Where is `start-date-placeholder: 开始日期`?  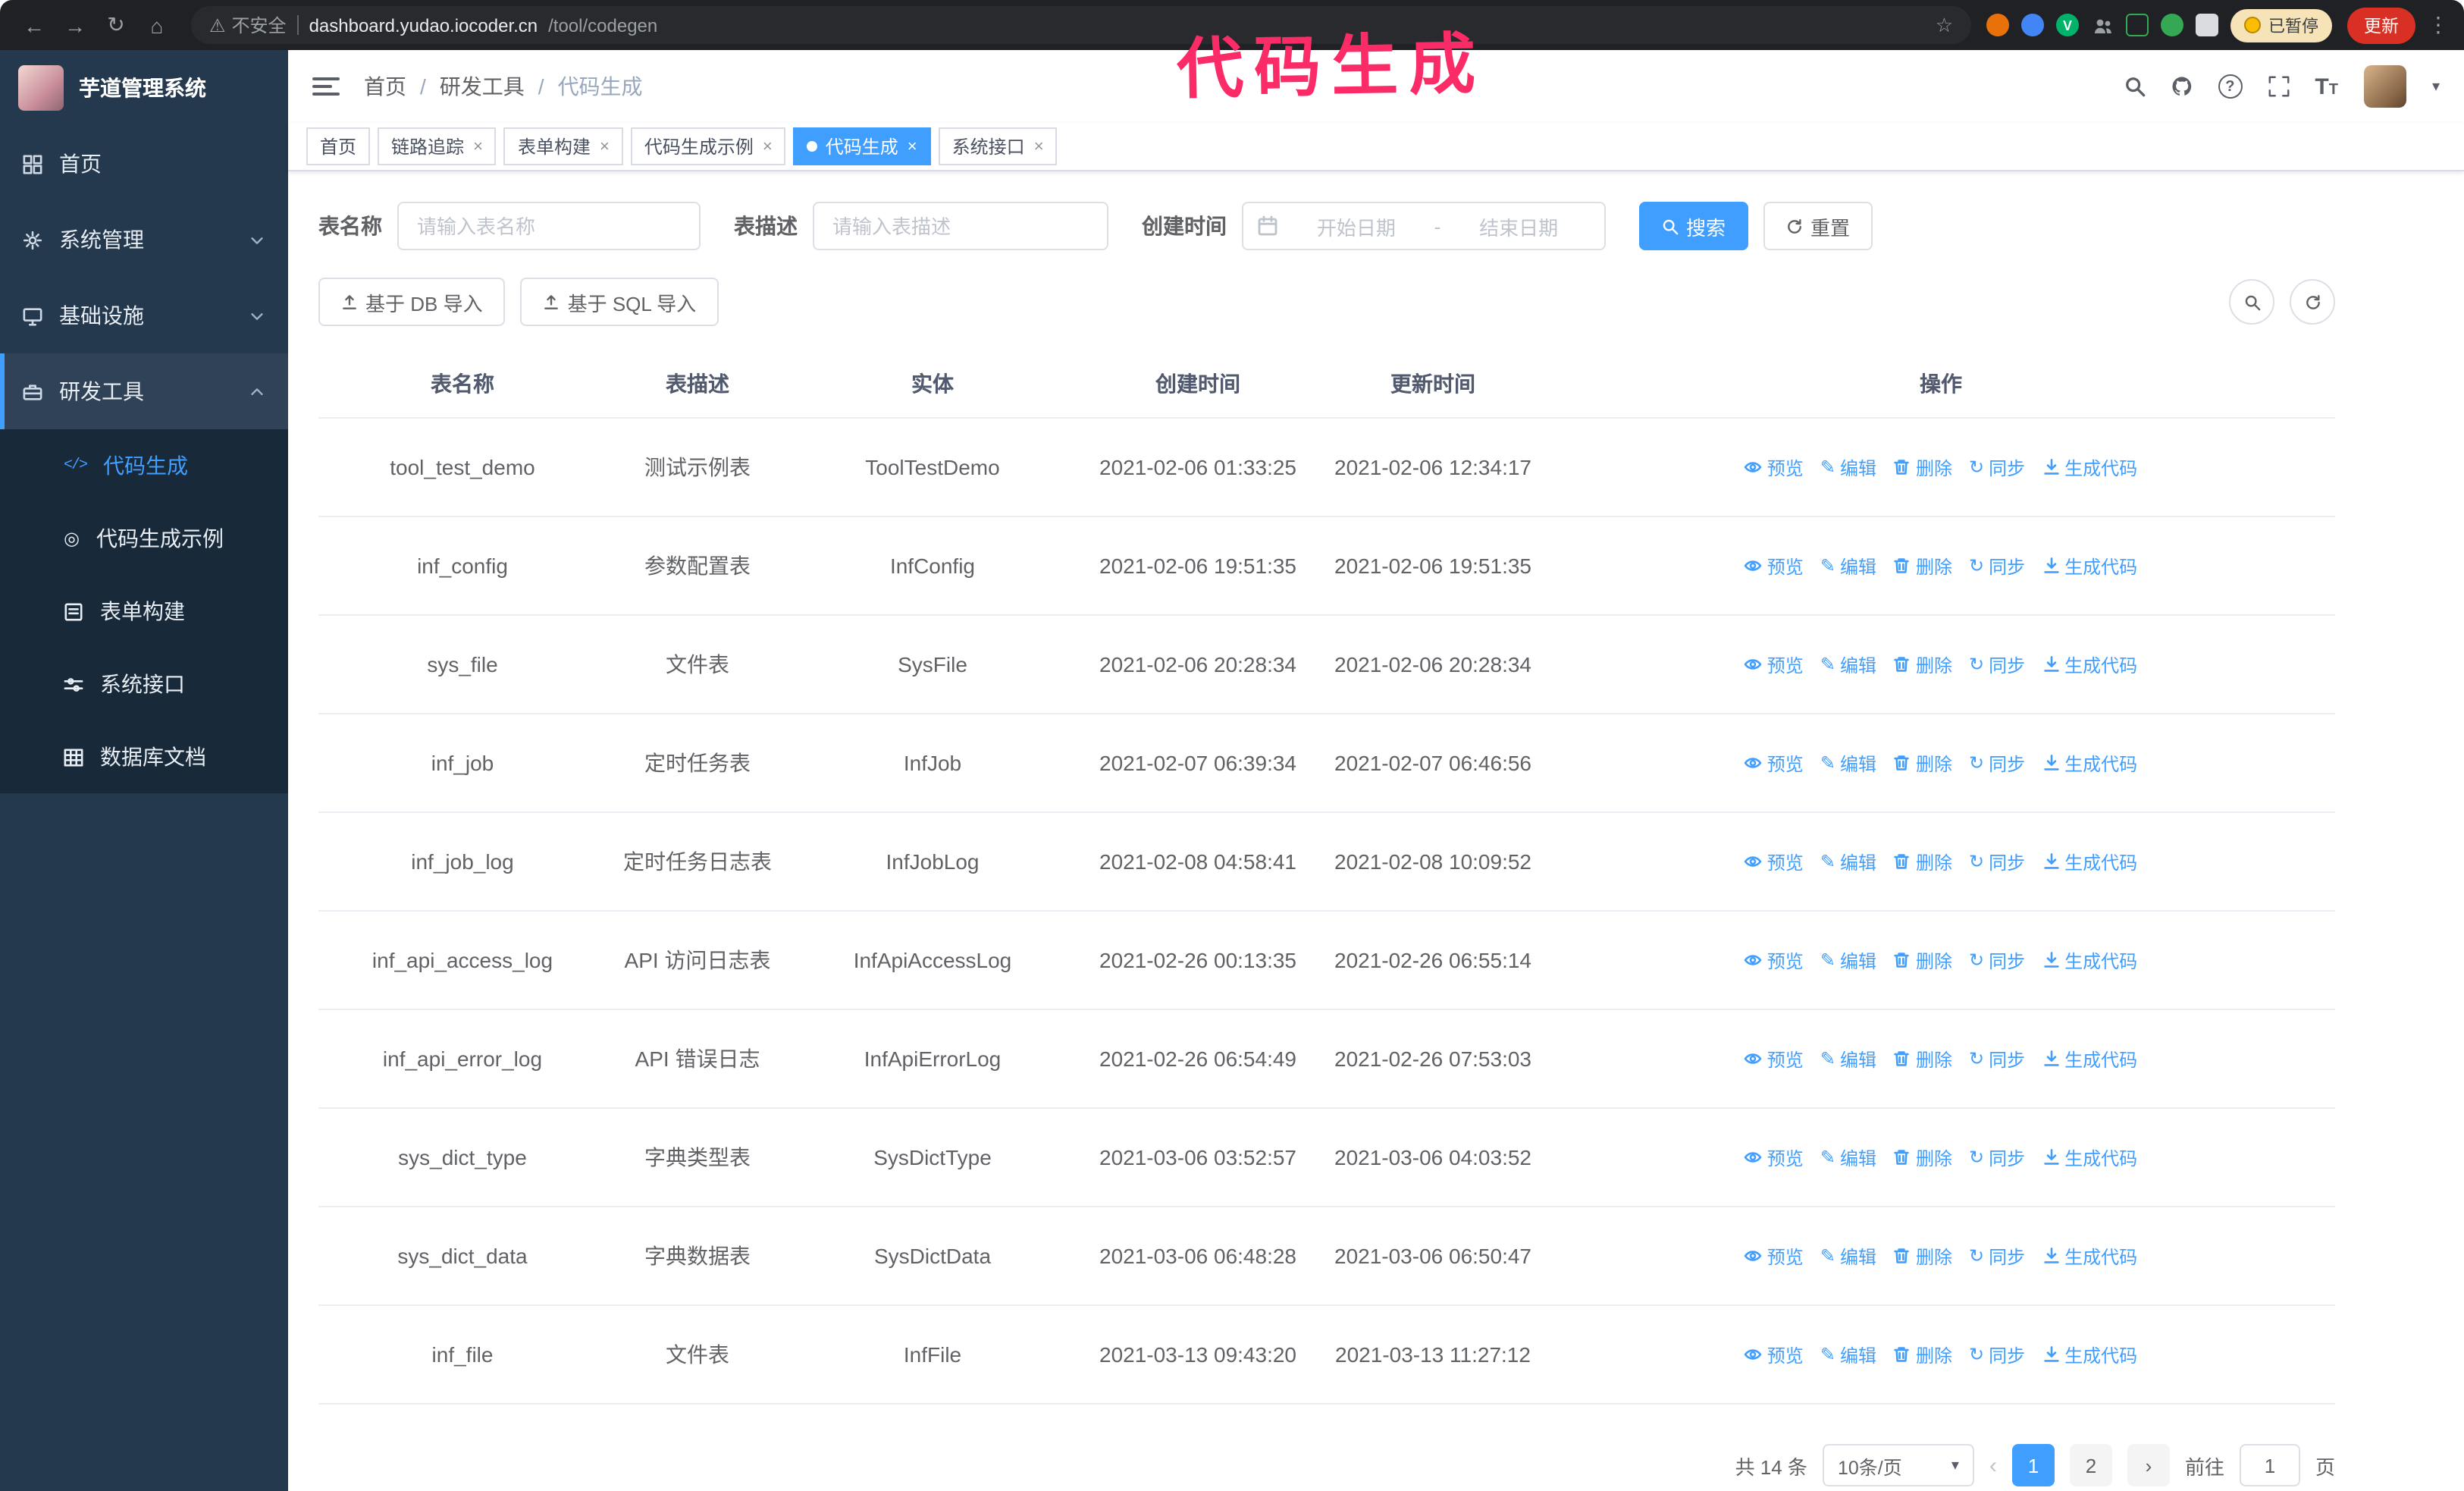
start-date-placeholder: 开始日期 is located at coordinates (1356, 226).